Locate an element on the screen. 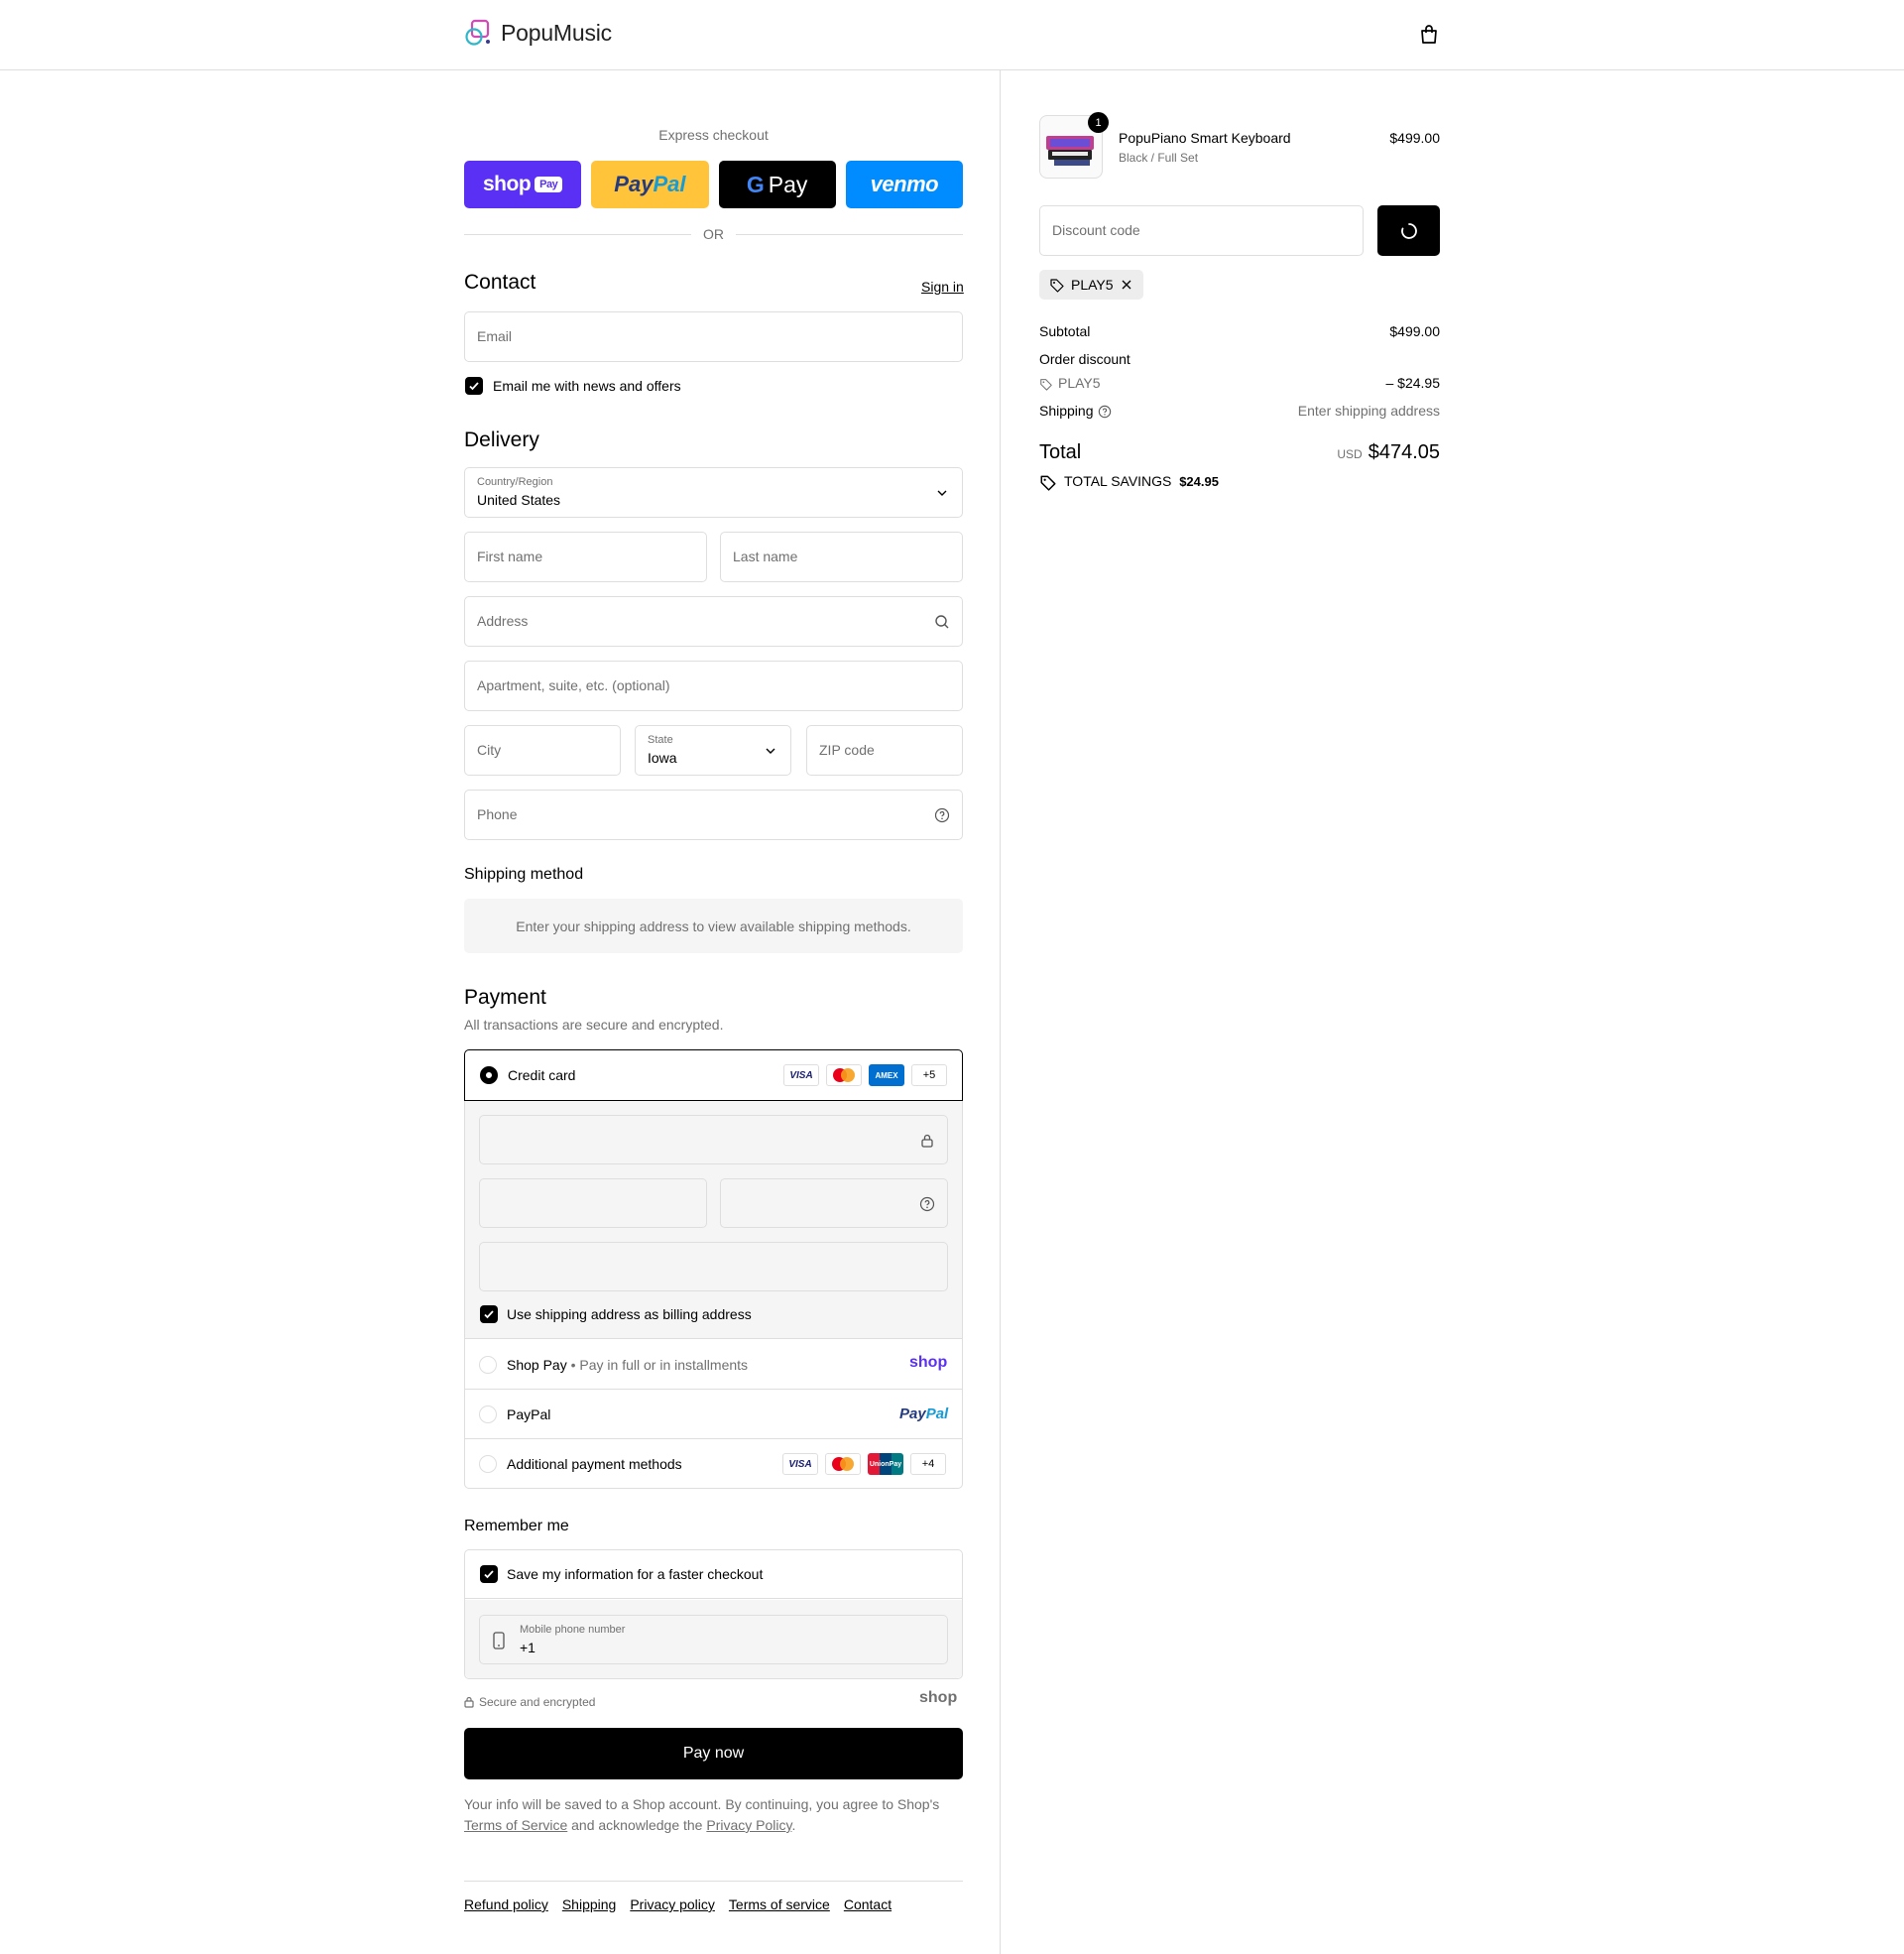 This screenshot has height=1954, width=1904. apartment-placeholder: Apartment, suite, etc. (optional) is located at coordinates (573, 685).